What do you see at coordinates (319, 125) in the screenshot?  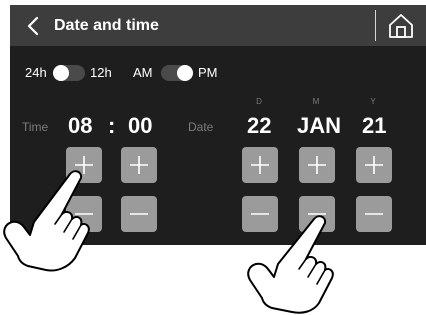 I see `date-month: JAN` at bounding box center [319, 125].